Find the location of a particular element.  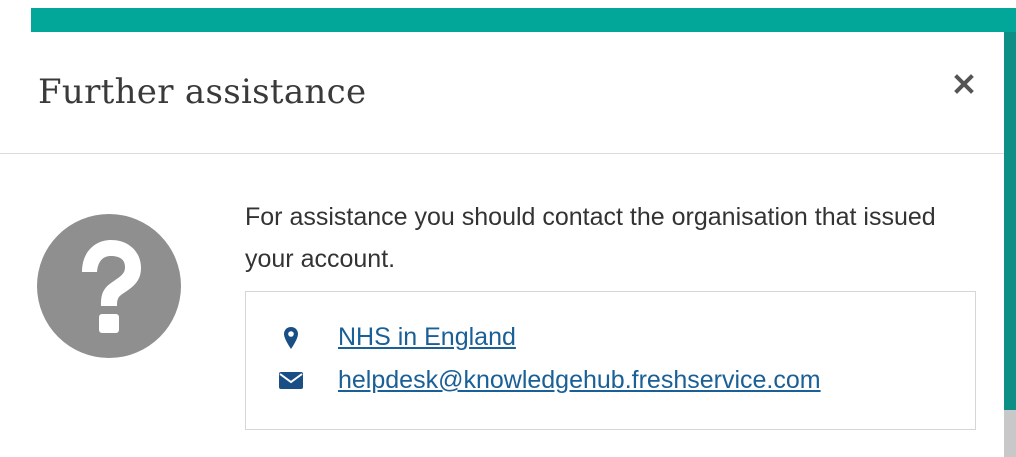

dialog-title: Further assistance is located at coordinates (202, 92).